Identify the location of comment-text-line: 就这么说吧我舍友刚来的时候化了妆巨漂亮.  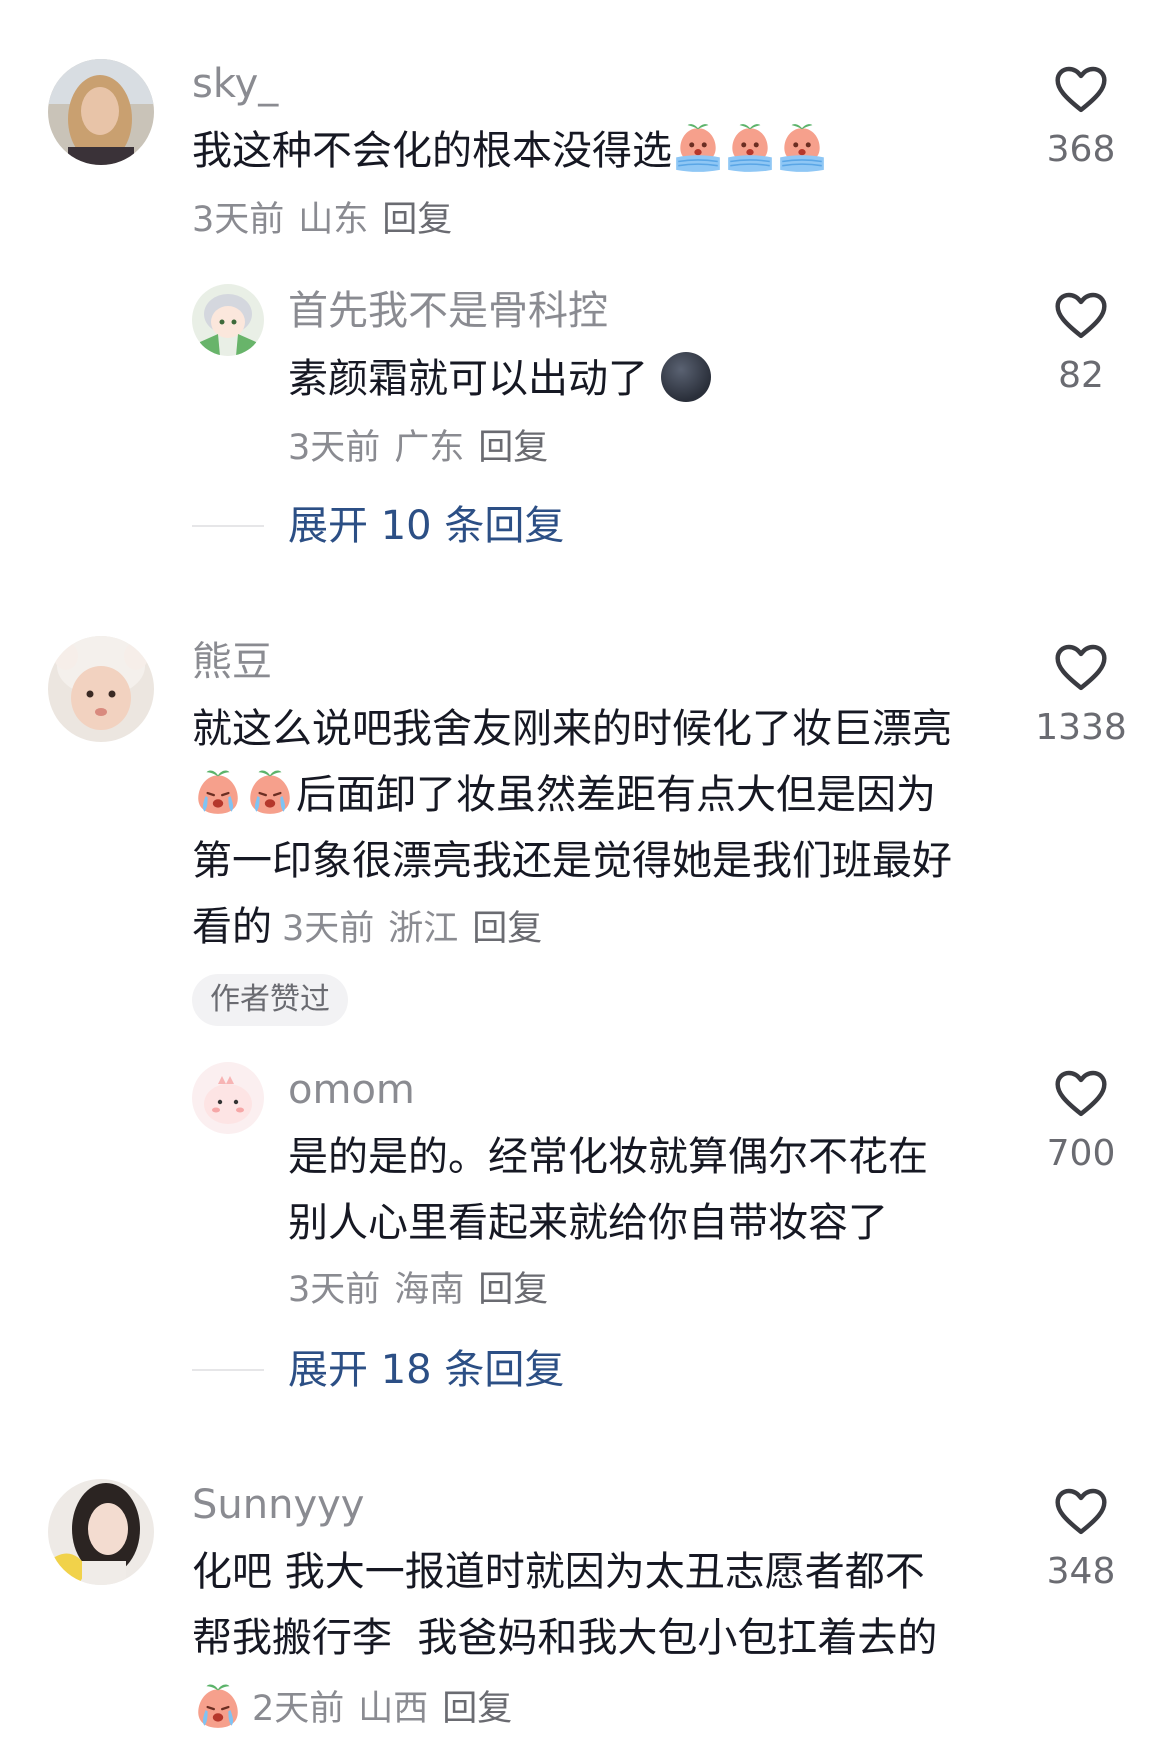
(572, 729).